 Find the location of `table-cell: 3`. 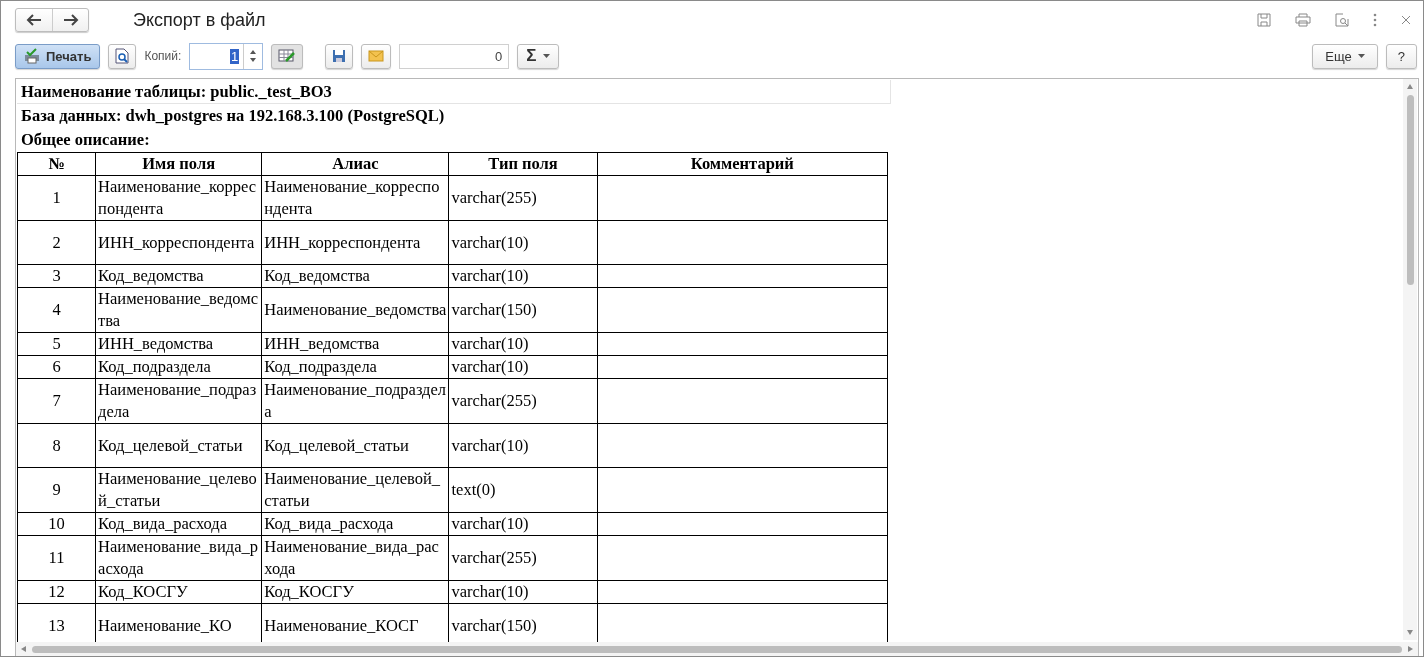

table-cell: 3 is located at coordinates (56, 276).